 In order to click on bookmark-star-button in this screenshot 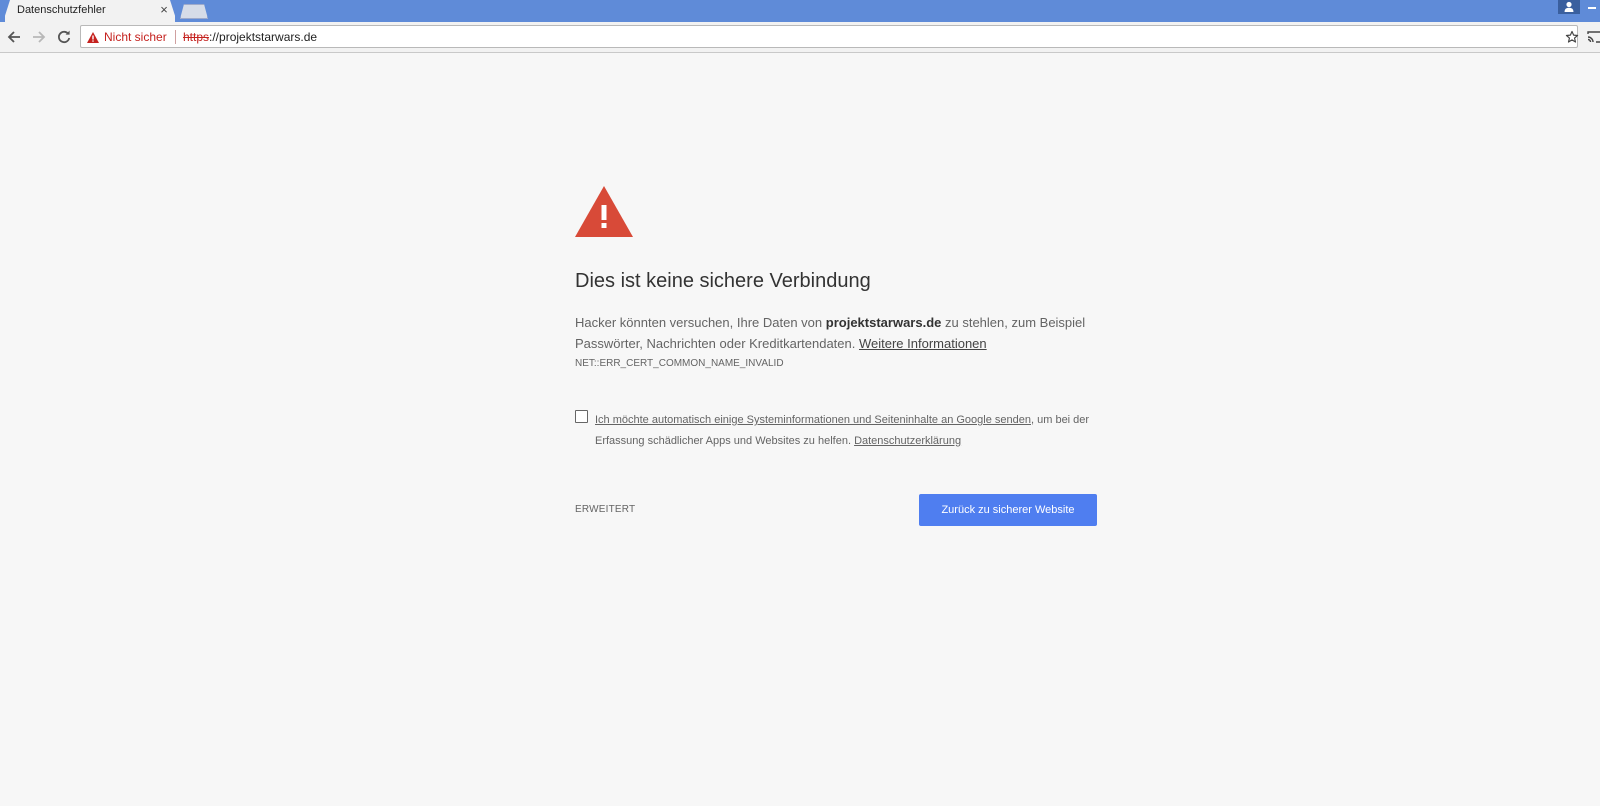, I will do `click(1572, 37)`.